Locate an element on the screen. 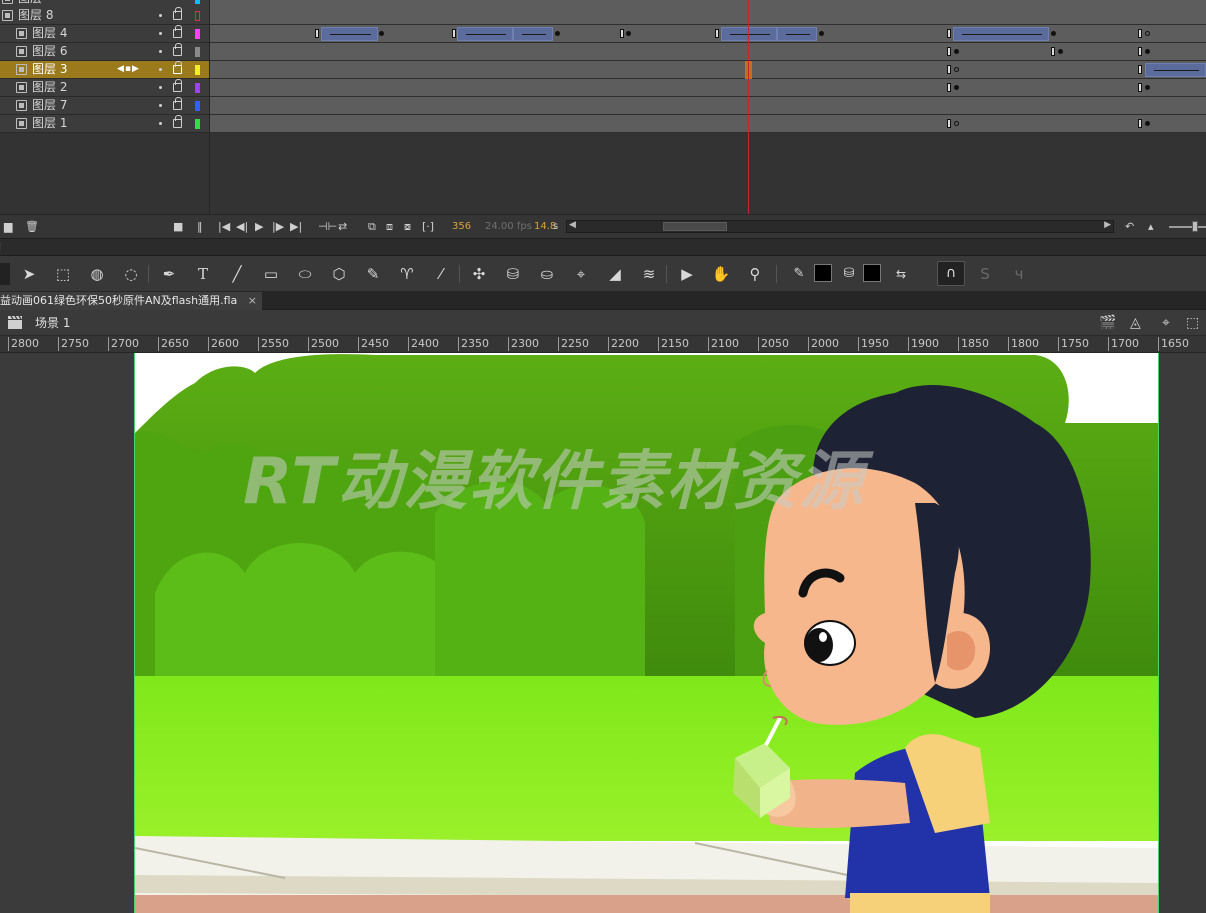 The width and height of the screenshot is (1206, 913). pause-icon: ‖ is located at coordinates (200, 227).